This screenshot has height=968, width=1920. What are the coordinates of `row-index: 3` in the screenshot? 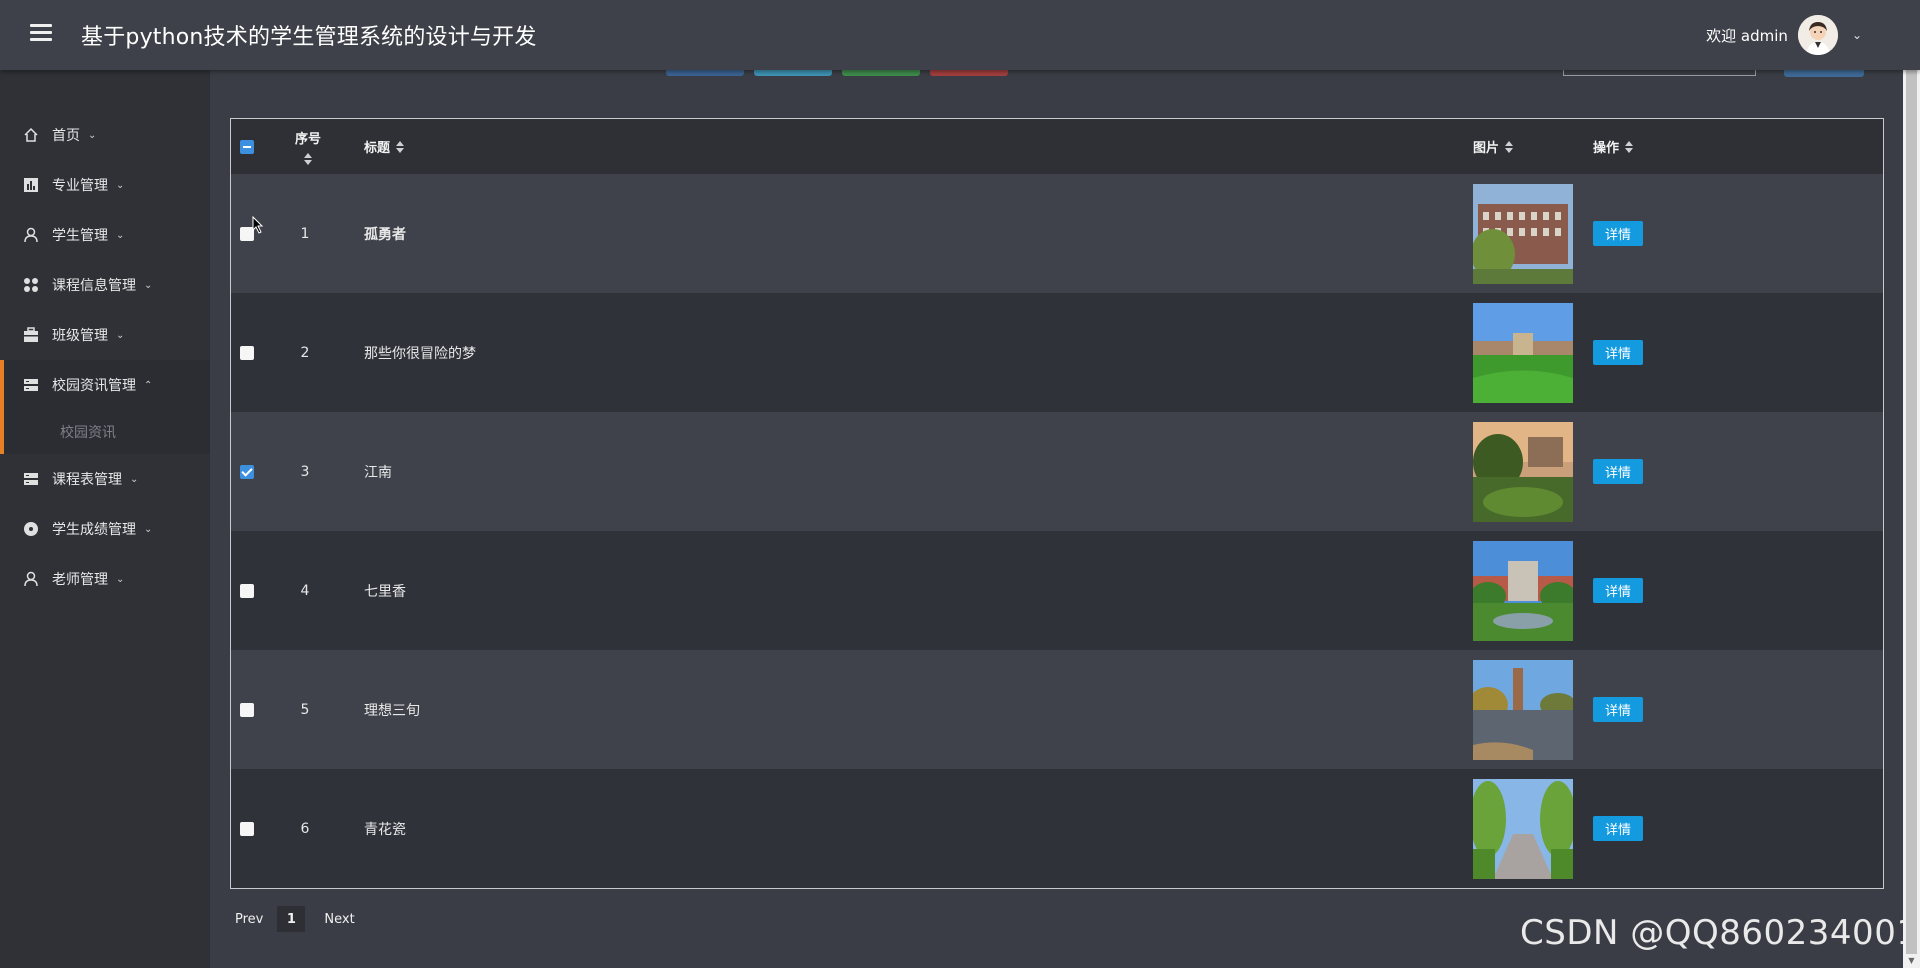 It's located at (305, 471).